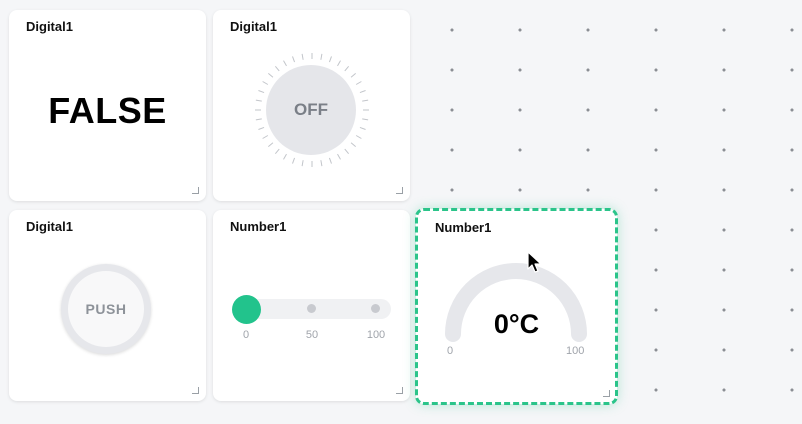 The image size is (802, 424). I want to click on widget-number-gauge: Number1 0°C 0 100, so click(516, 306).